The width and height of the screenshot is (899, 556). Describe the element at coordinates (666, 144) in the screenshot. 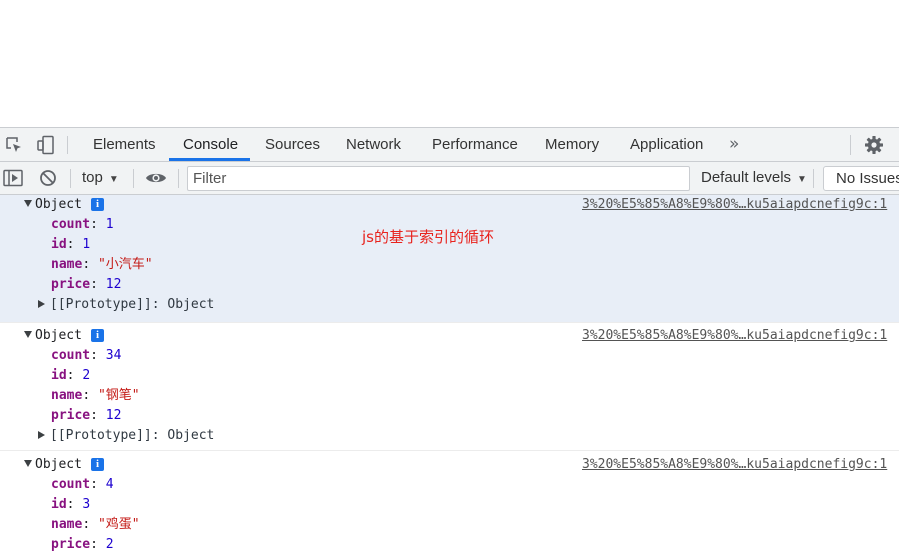

I see `tab-application: Application` at that location.